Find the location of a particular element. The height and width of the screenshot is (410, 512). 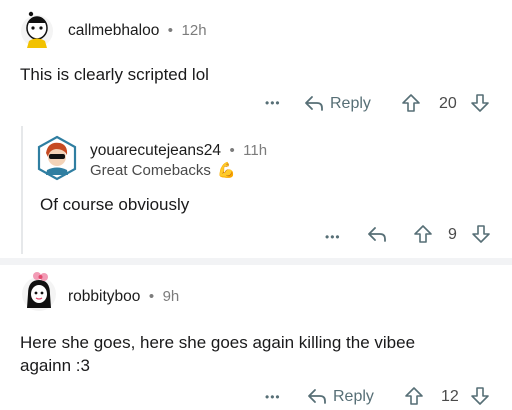

comment-body: Of course obviously is located at coordinates (115, 204).